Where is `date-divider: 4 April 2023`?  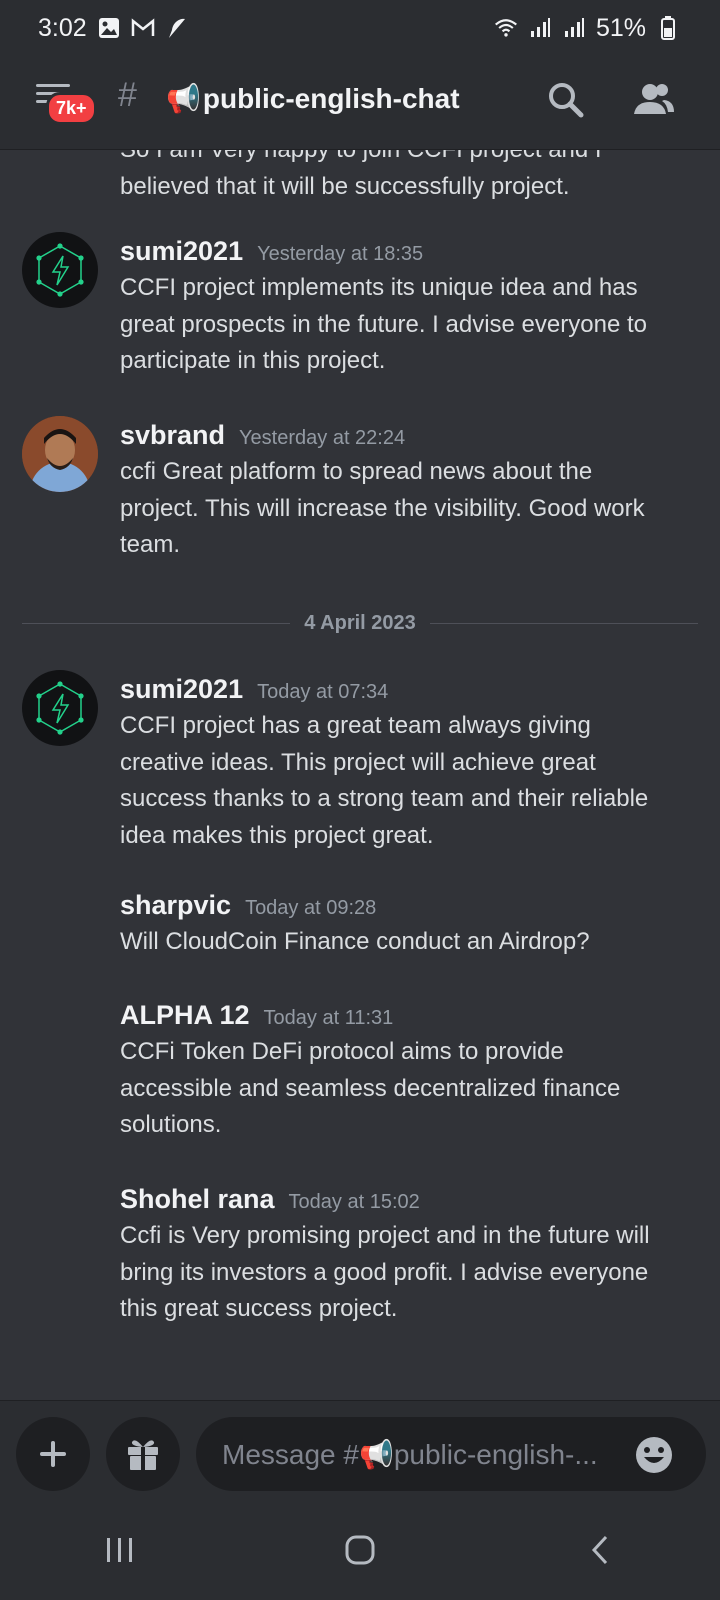 date-divider: 4 April 2023 is located at coordinates (360, 623).